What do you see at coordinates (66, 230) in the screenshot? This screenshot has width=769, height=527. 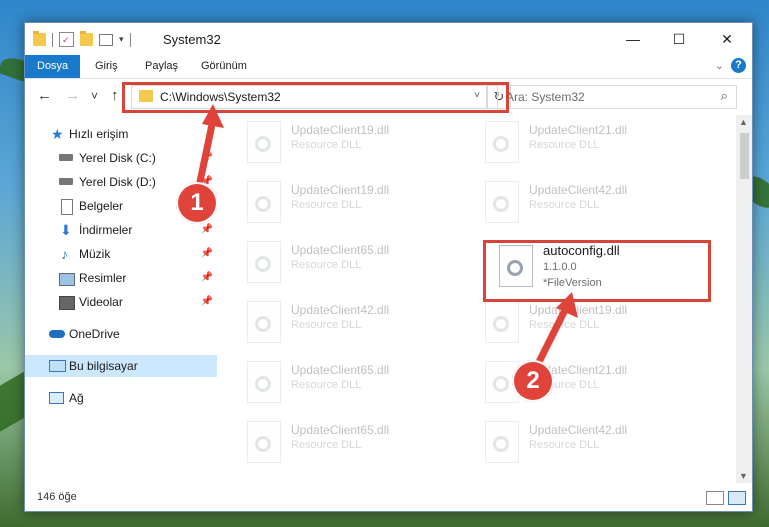 I see `download-icon: ⬇` at bounding box center [66, 230].